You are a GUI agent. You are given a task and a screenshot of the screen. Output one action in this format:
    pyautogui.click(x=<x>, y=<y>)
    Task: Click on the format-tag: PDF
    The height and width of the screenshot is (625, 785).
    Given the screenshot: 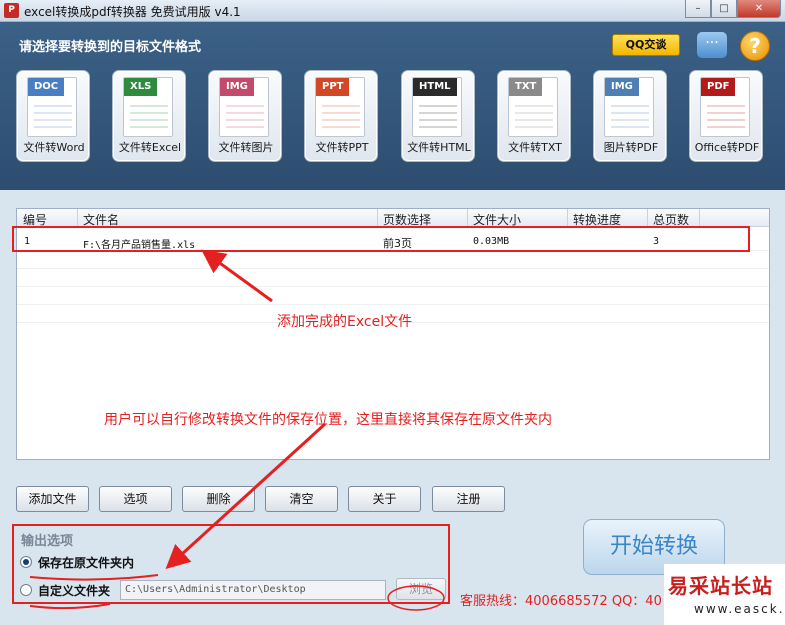 What is the action you would take?
    pyautogui.click(x=718, y=87)
    